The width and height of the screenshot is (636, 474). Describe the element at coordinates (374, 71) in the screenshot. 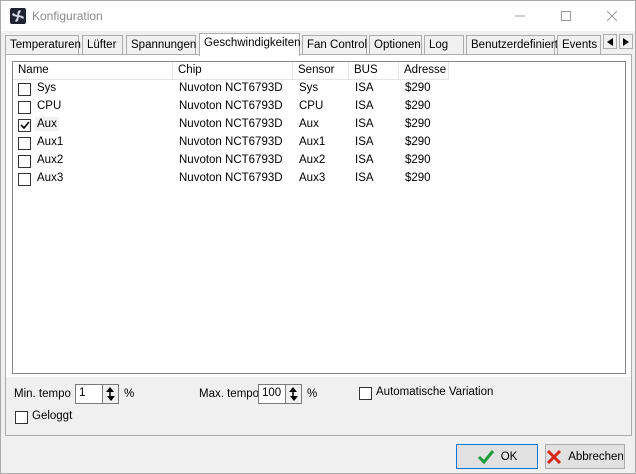

I see `column-header-bus: BUS` at that location.